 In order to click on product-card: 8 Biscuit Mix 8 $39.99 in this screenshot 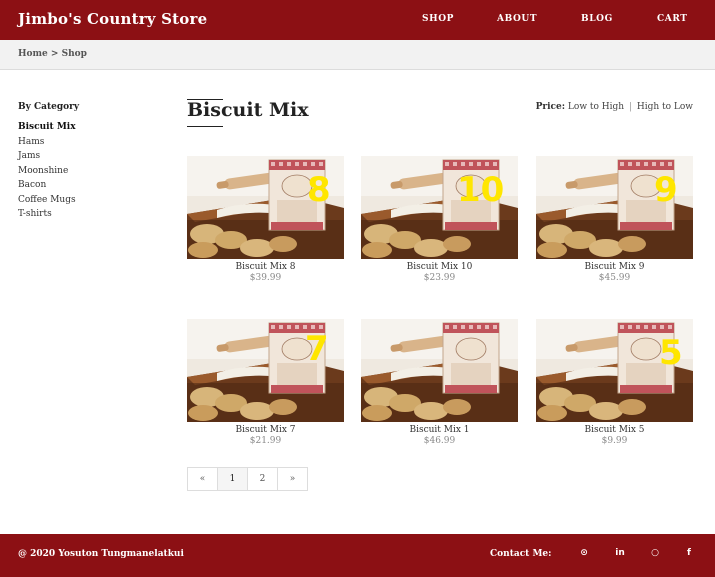, I will do `click(265, 219)`.